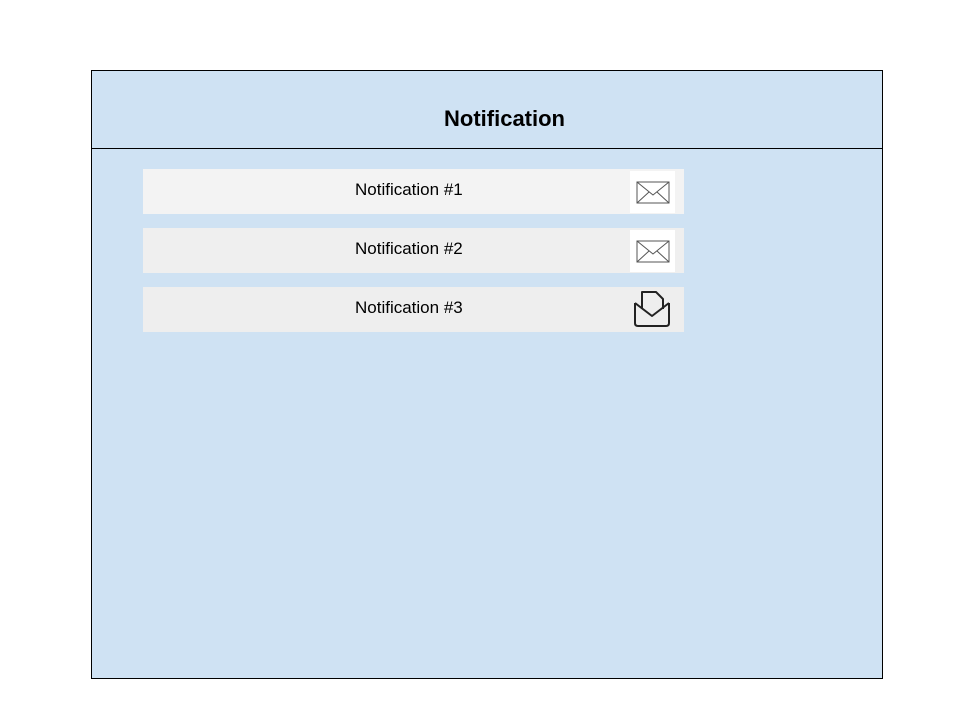 This screenshot has width=960, height=720. I want to click on notification-item-3: Notification #3, so click(413, 309).